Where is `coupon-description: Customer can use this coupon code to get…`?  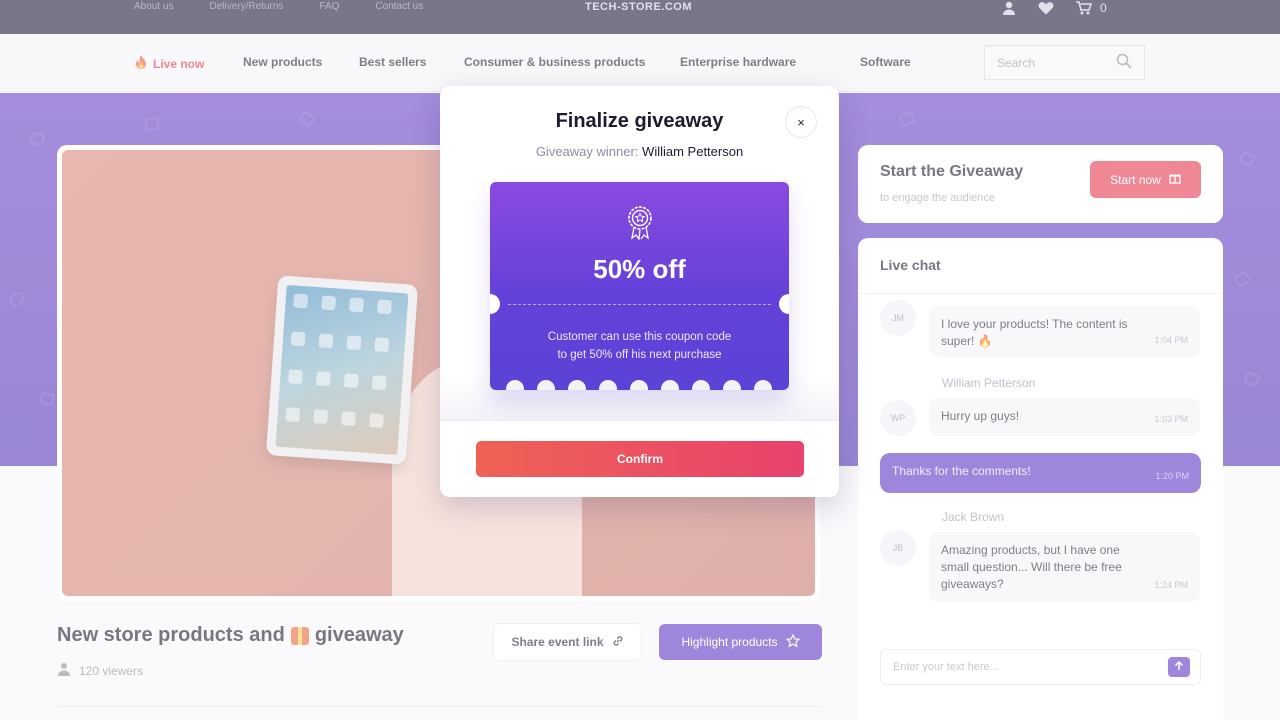
coupon-description: Customer can use this coupon code to get… is located at coordinates (639, 346).